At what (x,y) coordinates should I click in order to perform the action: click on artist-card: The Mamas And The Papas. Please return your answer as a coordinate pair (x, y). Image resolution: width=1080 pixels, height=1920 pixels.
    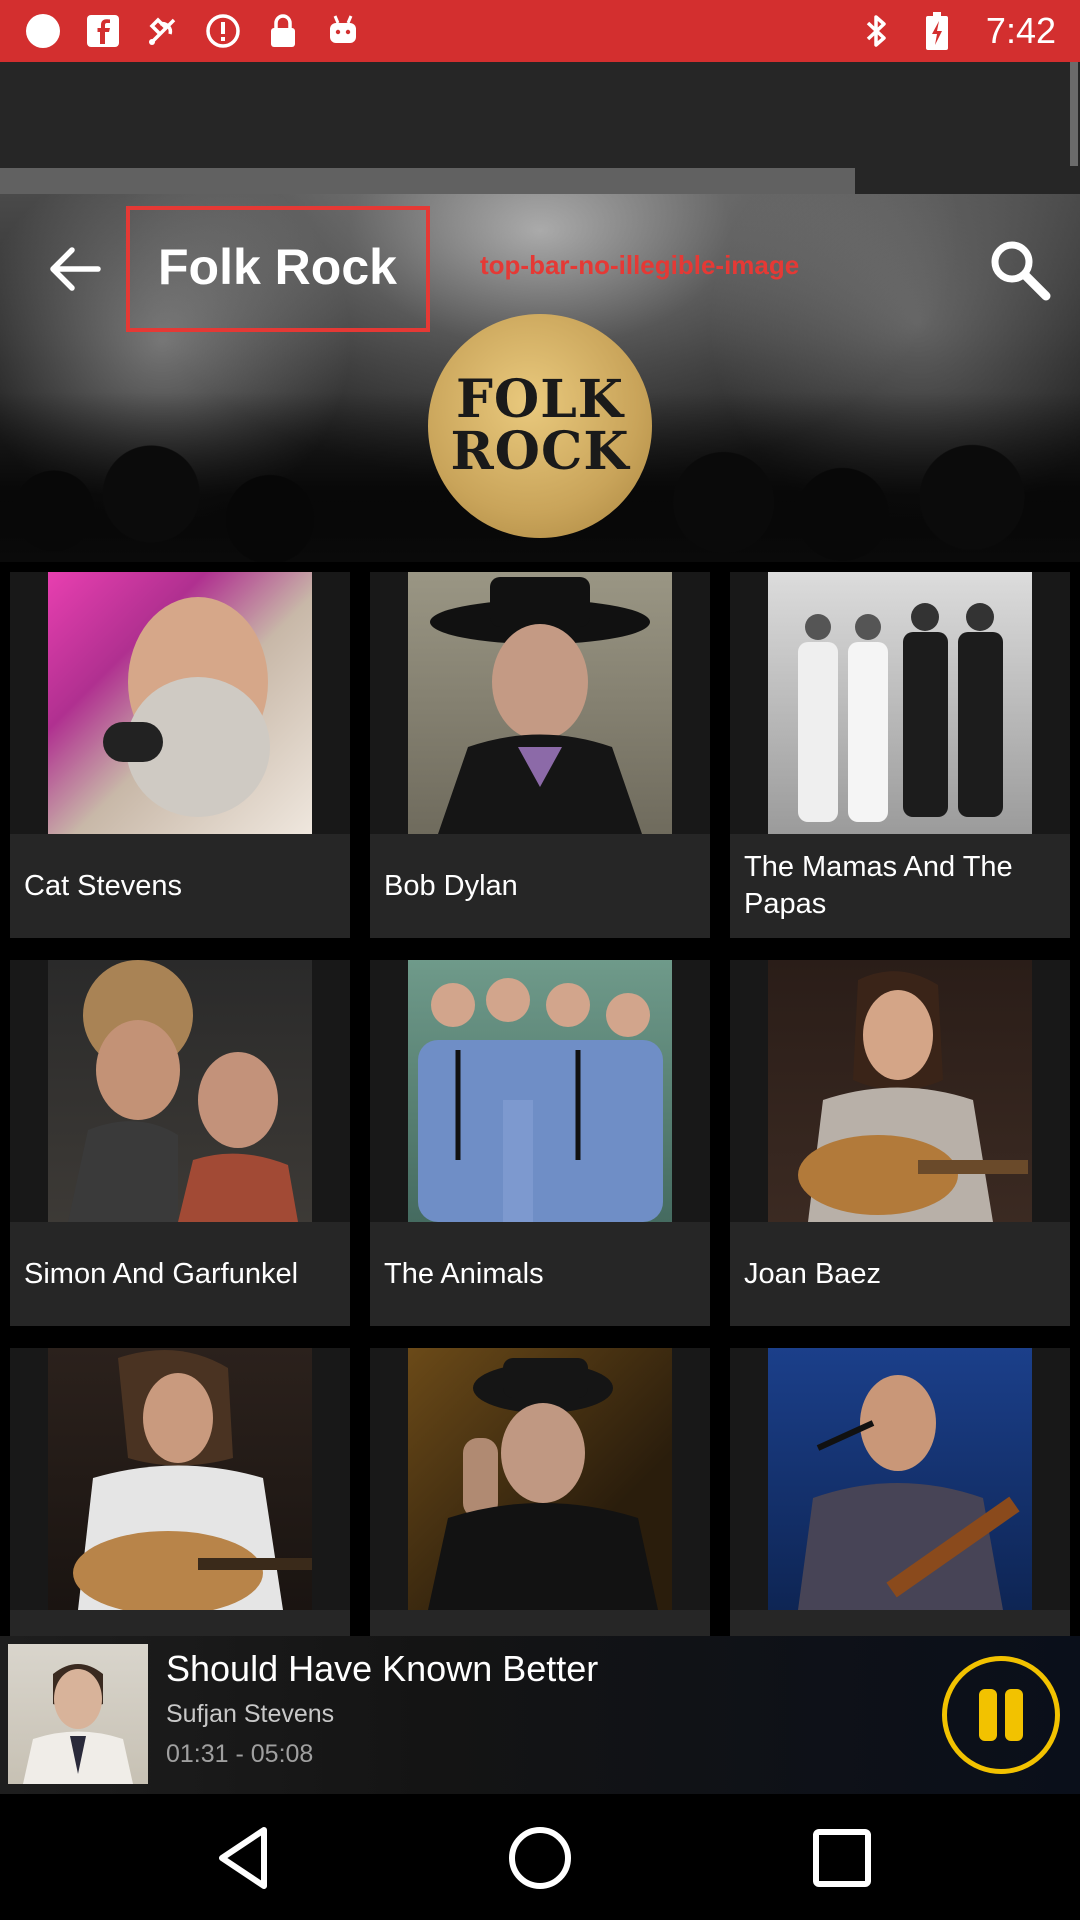
    Looking at the image, I should click on (900, 755).